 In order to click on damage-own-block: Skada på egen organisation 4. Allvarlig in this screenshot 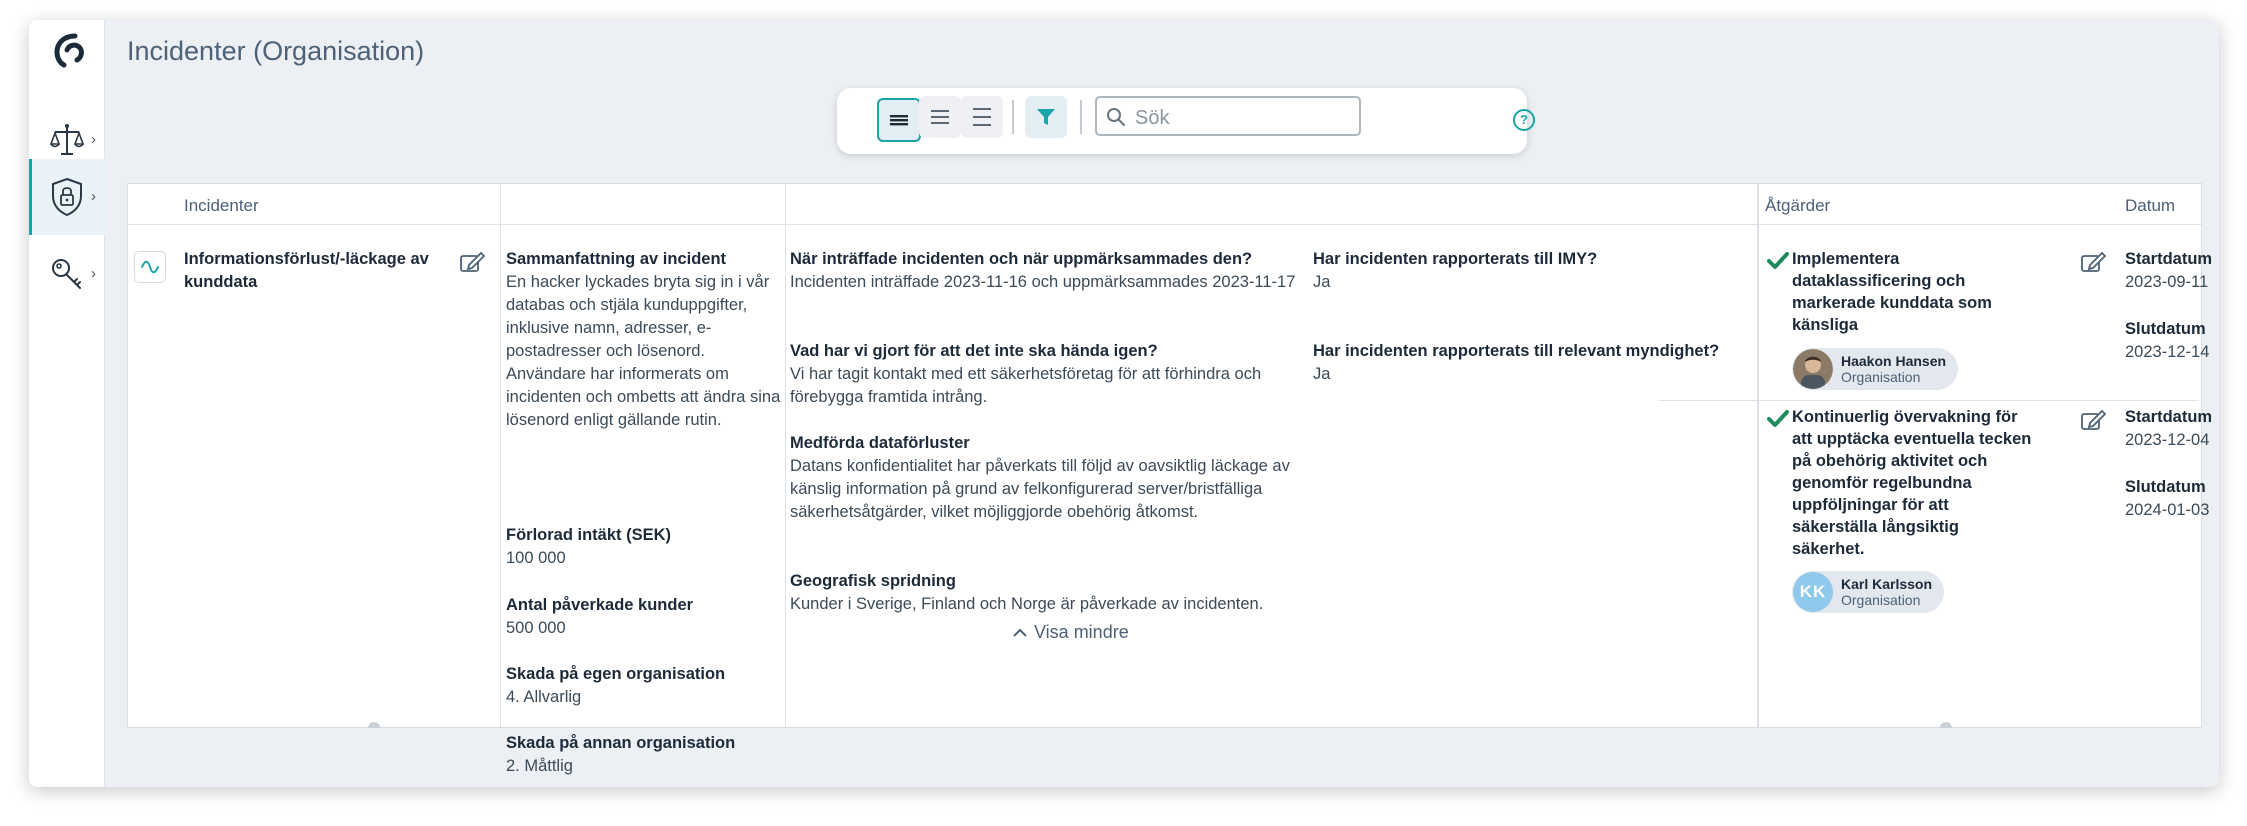, I will do `click(643, 686)`.